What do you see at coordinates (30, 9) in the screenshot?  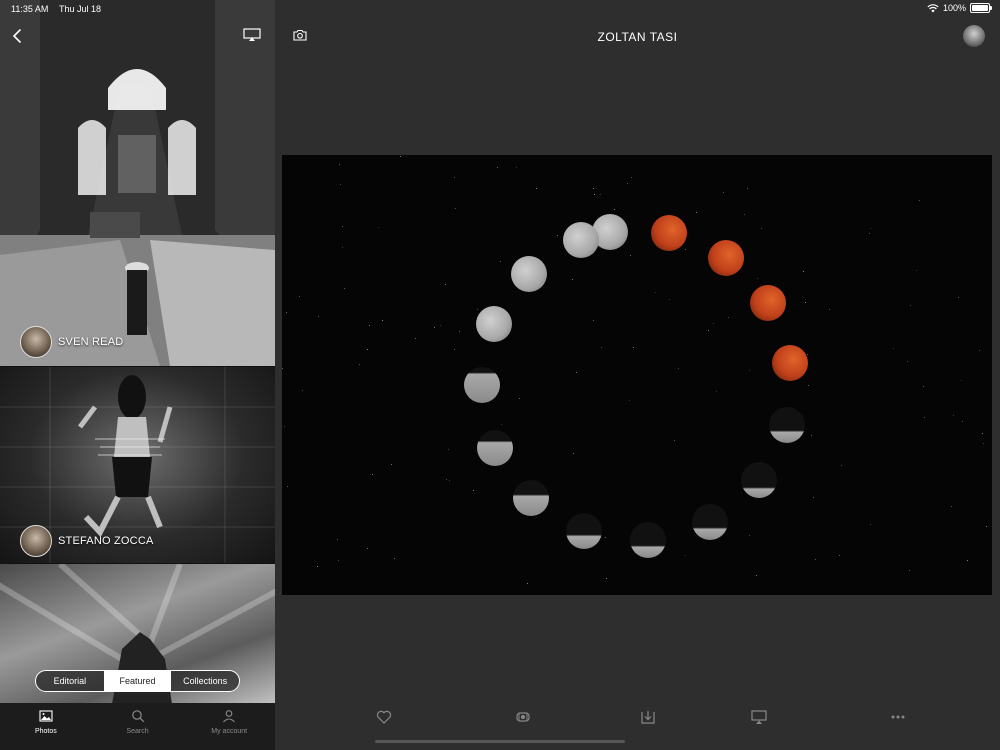 I see `status-time: 11:35 AM` at bounding box center [30, 9].